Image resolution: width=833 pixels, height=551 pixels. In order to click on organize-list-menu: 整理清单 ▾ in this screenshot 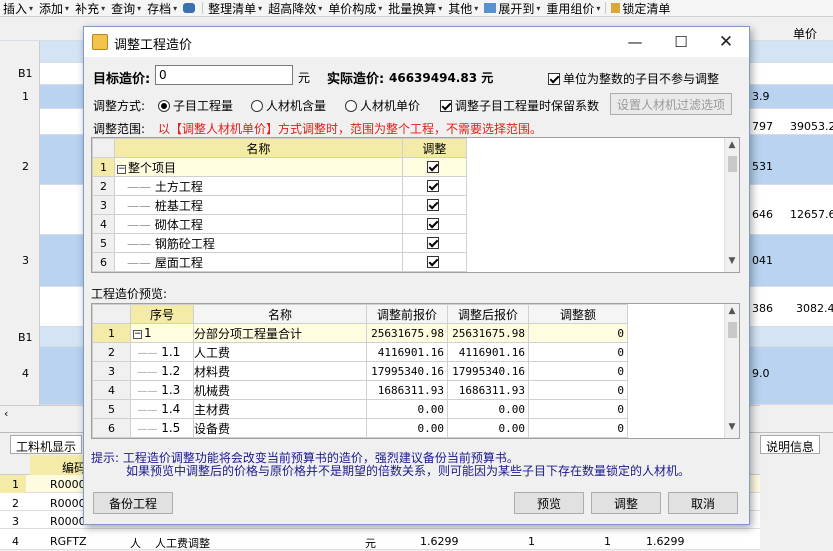, I will do `click(235, 8)`.